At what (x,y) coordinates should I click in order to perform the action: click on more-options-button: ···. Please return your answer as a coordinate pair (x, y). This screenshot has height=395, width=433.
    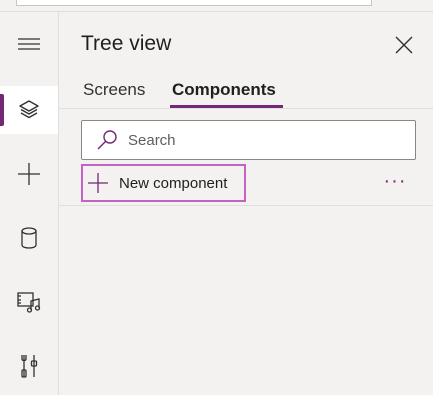
    Looking at the image, I should click on (395, 181).